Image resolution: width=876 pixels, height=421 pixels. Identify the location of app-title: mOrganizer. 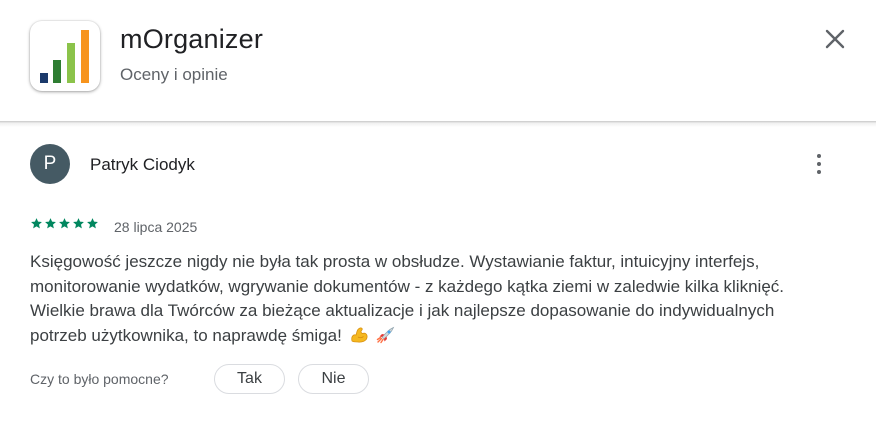
(192, 39).